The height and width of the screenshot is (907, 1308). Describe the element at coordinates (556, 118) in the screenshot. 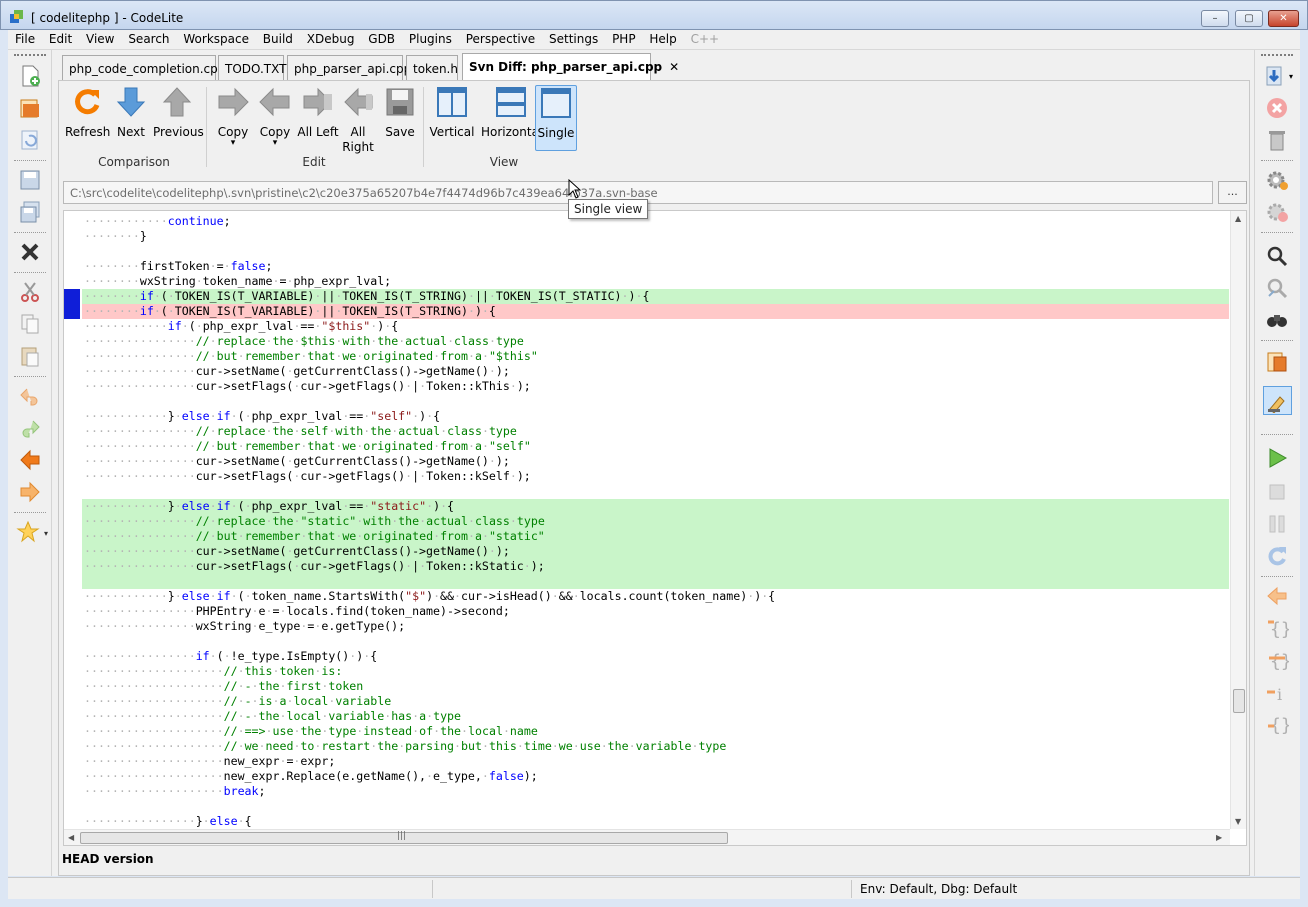

I see `single-view-button: Single` at that location.